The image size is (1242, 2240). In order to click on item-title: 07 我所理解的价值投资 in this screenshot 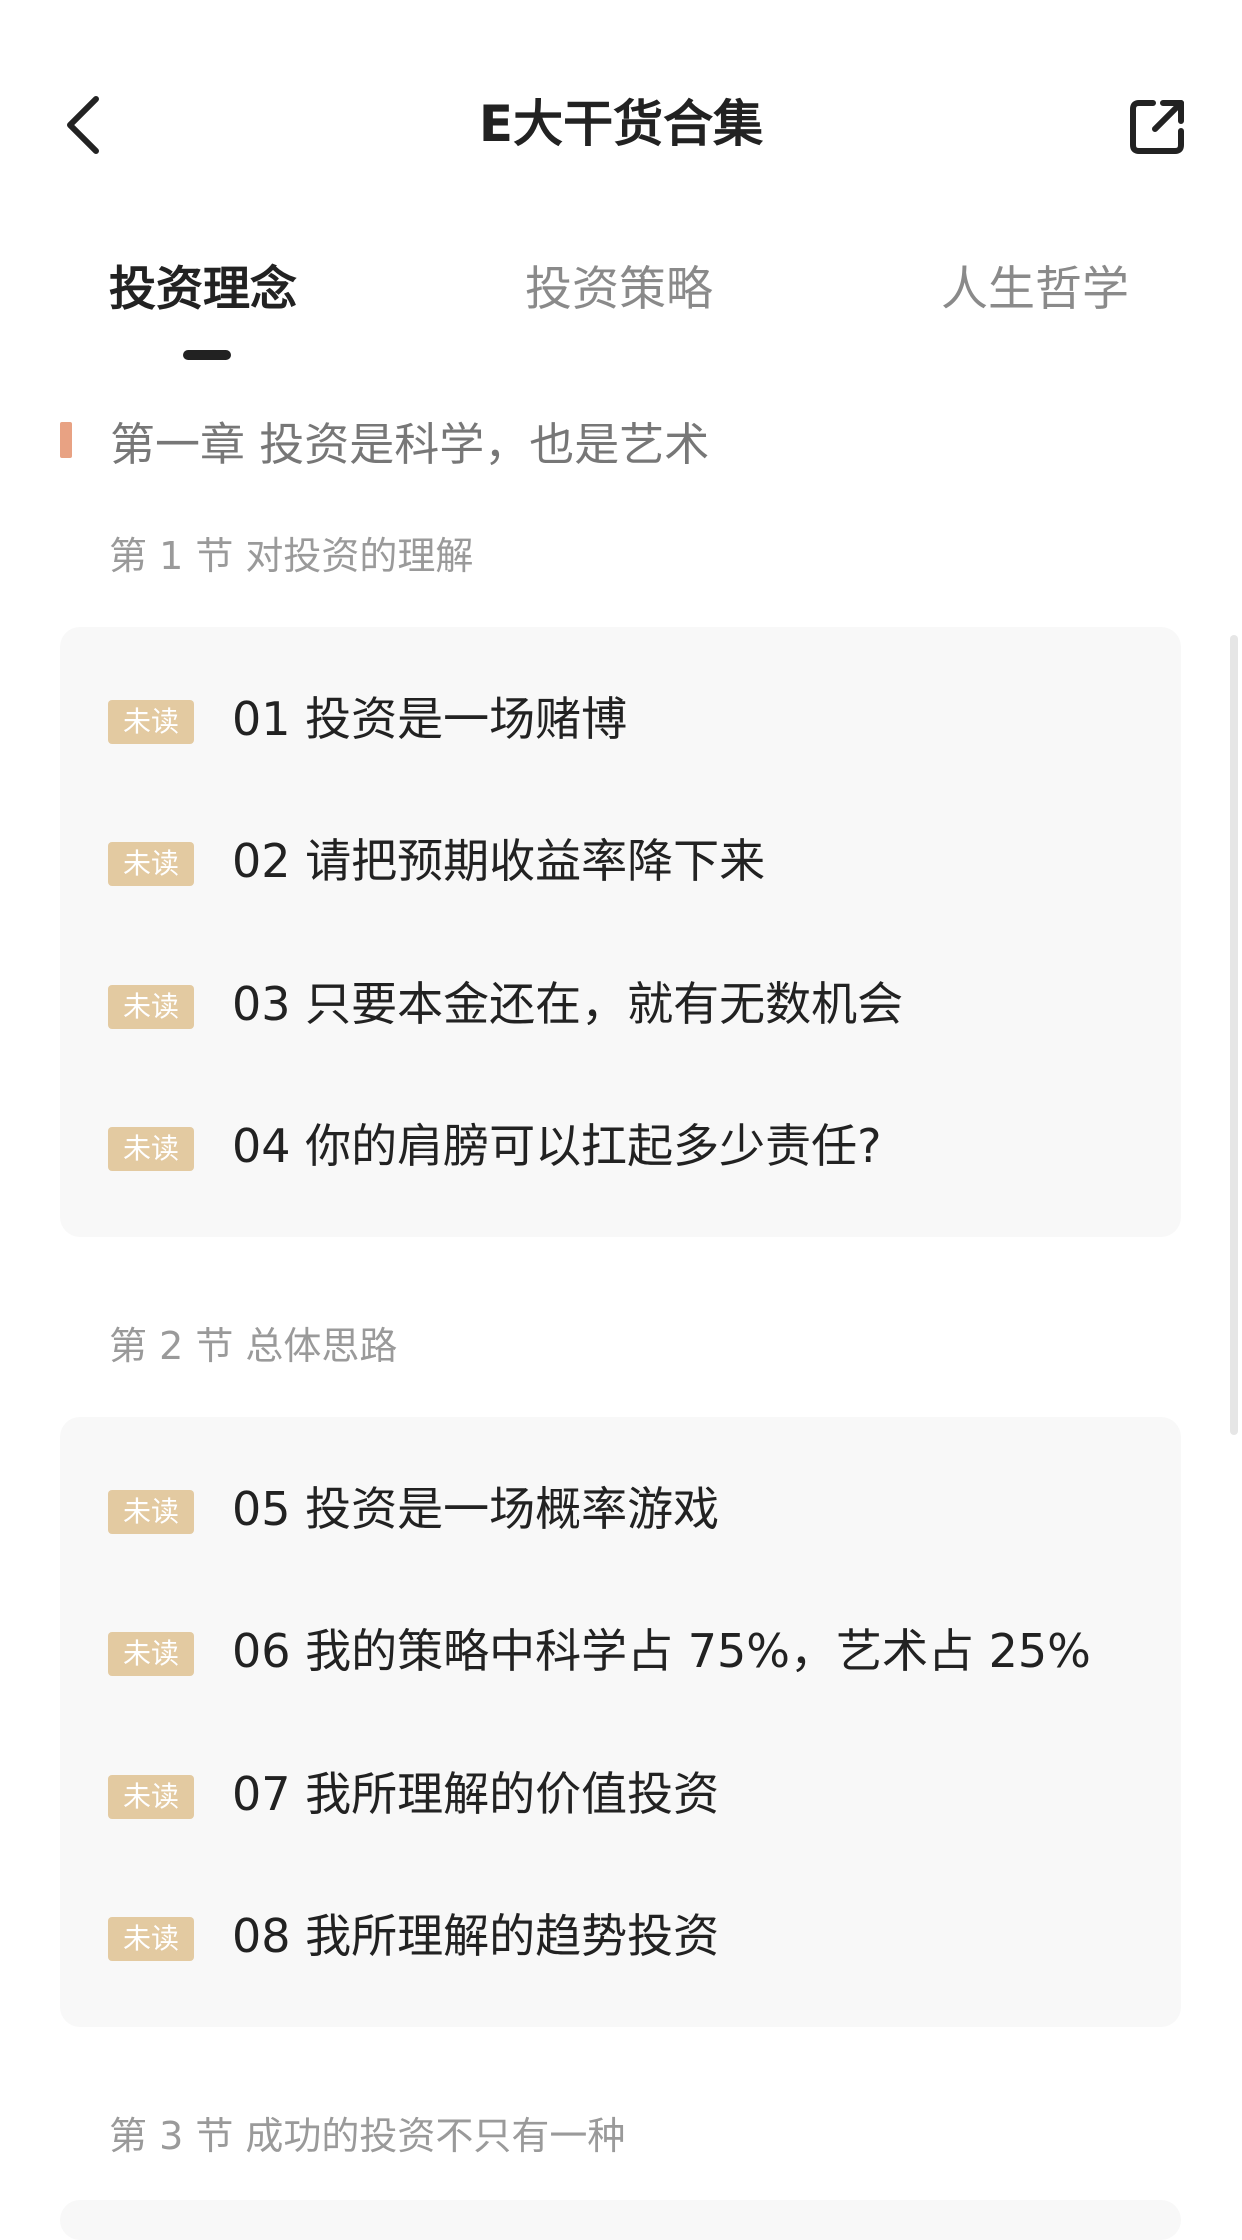, I will do `click(476, 1794)`.